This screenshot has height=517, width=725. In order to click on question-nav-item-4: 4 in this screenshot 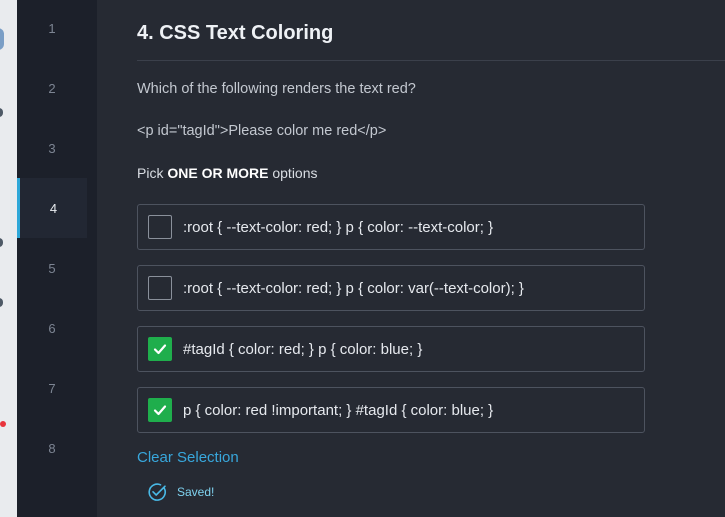, I will do `click(52, 208)`.